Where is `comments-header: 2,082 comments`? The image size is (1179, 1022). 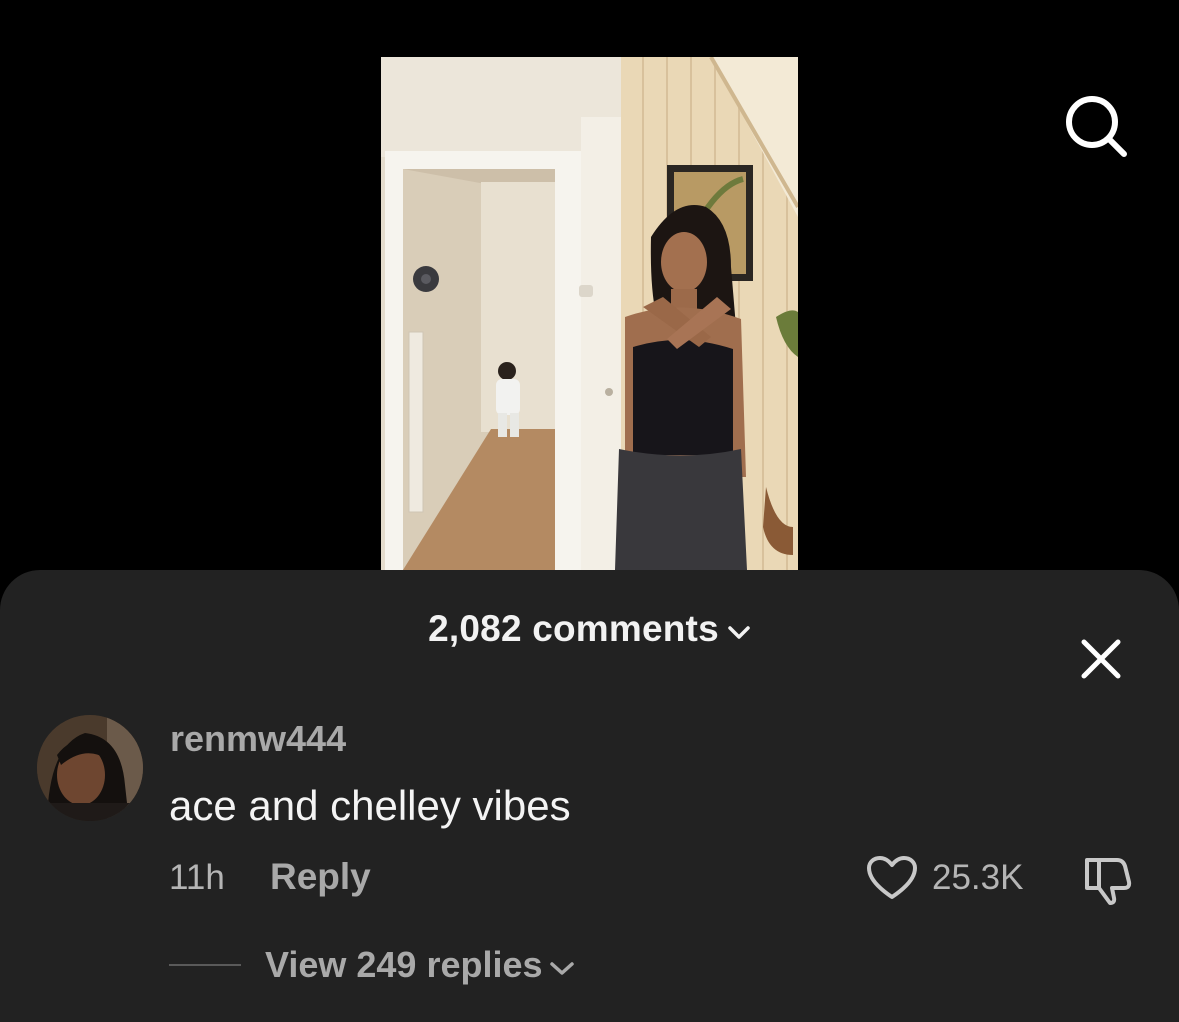 comments-header: 2,082 comments is located at coordinates (589, 639).